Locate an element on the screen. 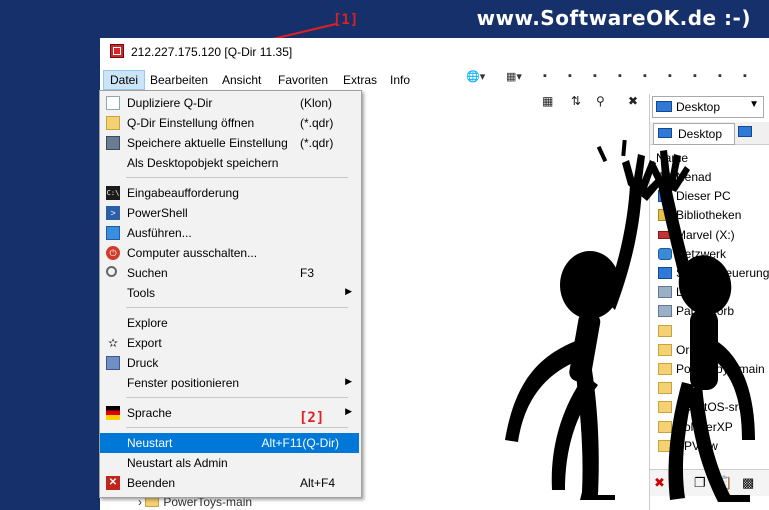 This screenshot has width=769, height=510. sync-icon: ⇅ is located at coordinates (576, 101).